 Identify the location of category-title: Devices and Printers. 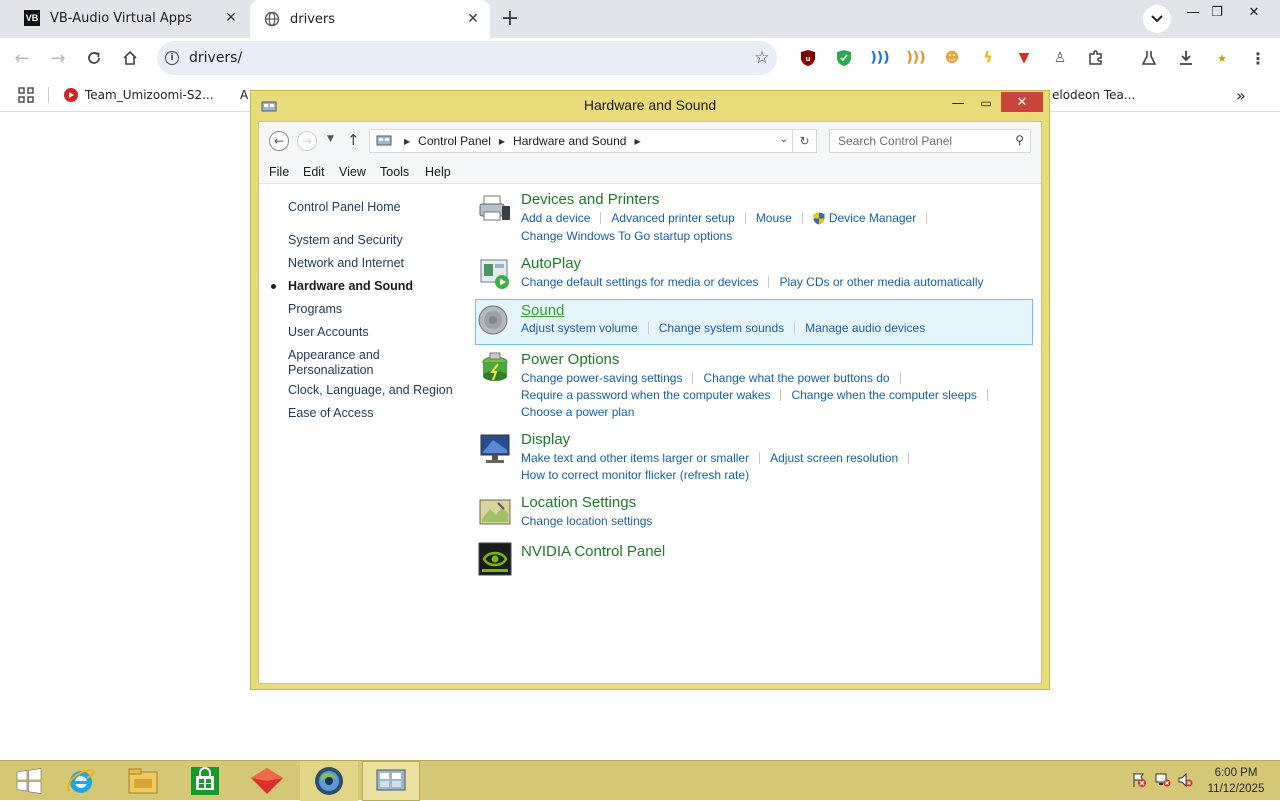
(590, 199).